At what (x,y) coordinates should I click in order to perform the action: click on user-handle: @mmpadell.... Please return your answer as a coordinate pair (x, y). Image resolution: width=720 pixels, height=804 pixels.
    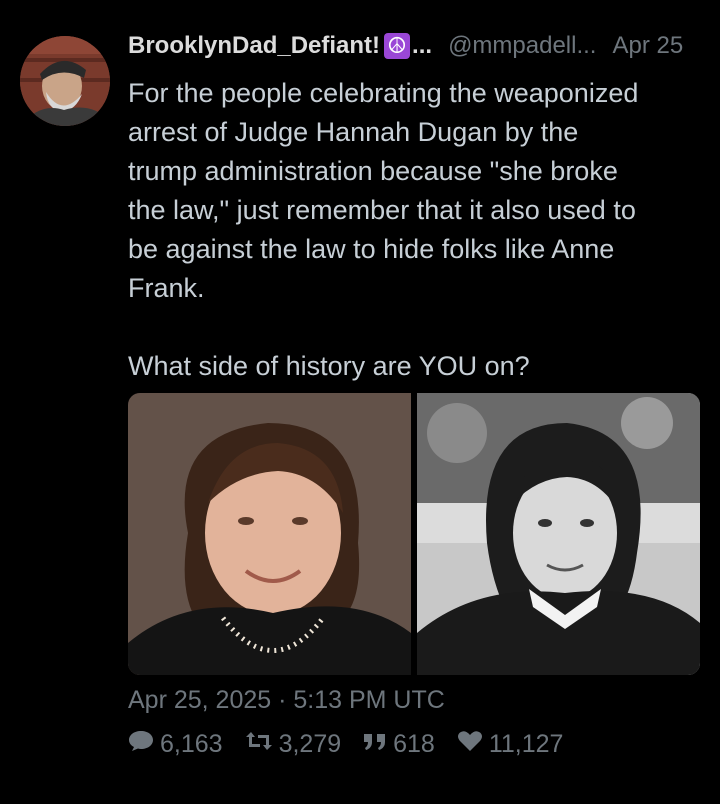
    Looking at the image, I should click on (522, 46).